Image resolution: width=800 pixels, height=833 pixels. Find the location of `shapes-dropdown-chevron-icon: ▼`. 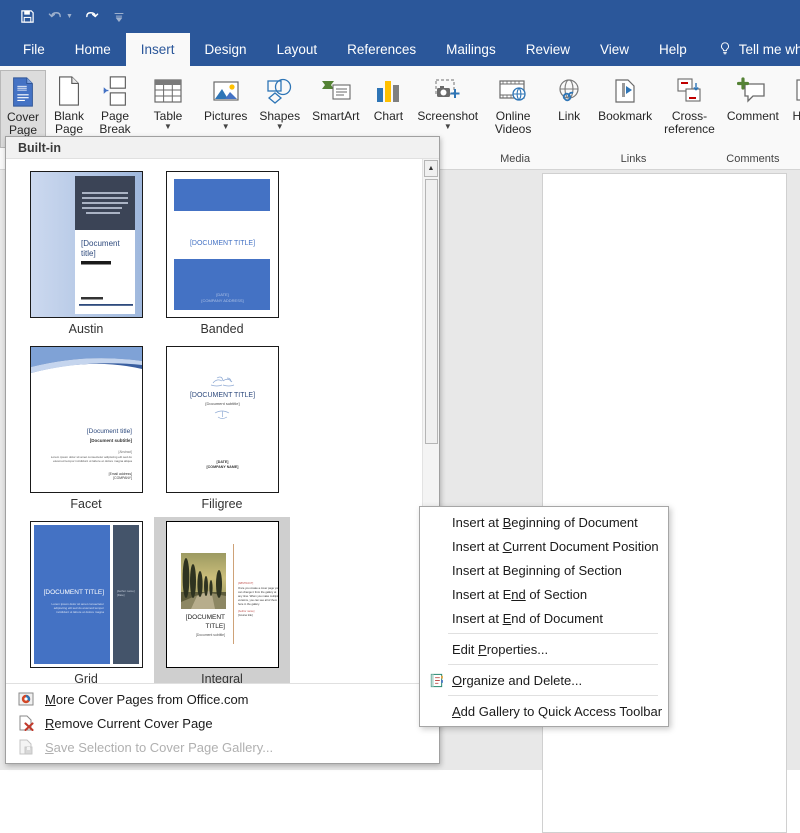

shapes-dropdown-chevron-icon: ▼ is located at coordinates (280, 127).